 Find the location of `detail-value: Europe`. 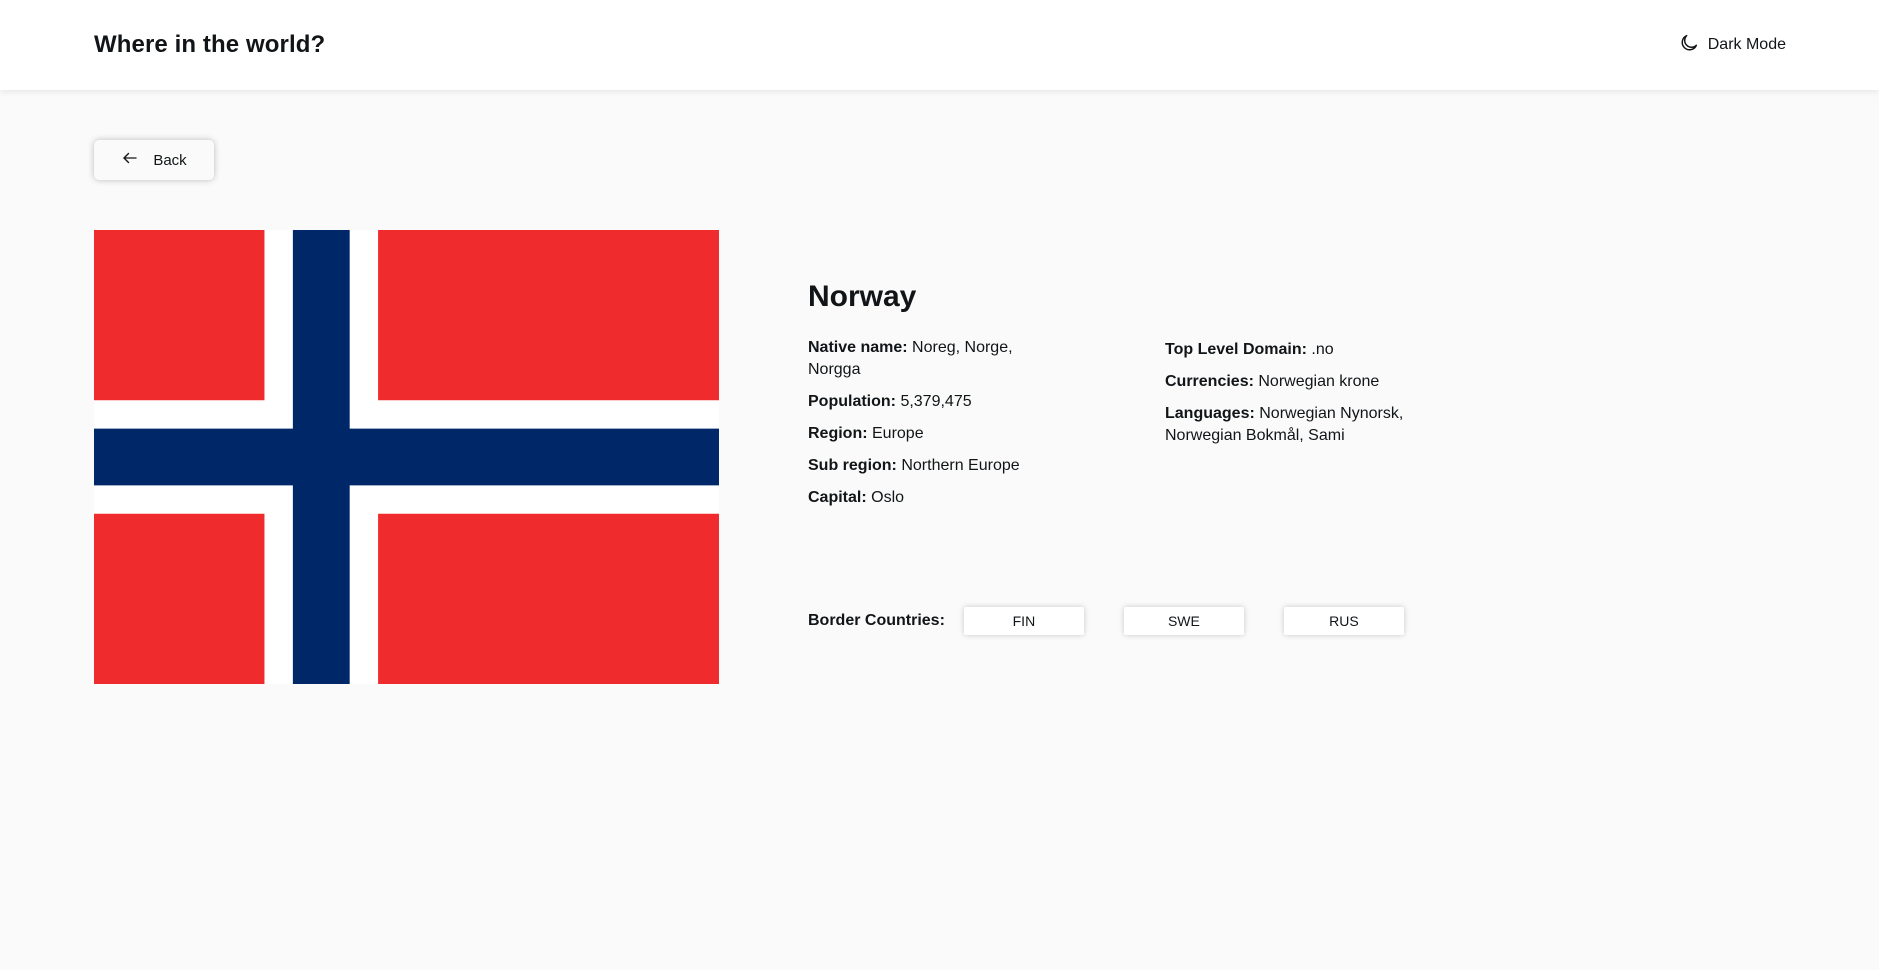

detail-value: Europe is located at coordinates (898, 433).